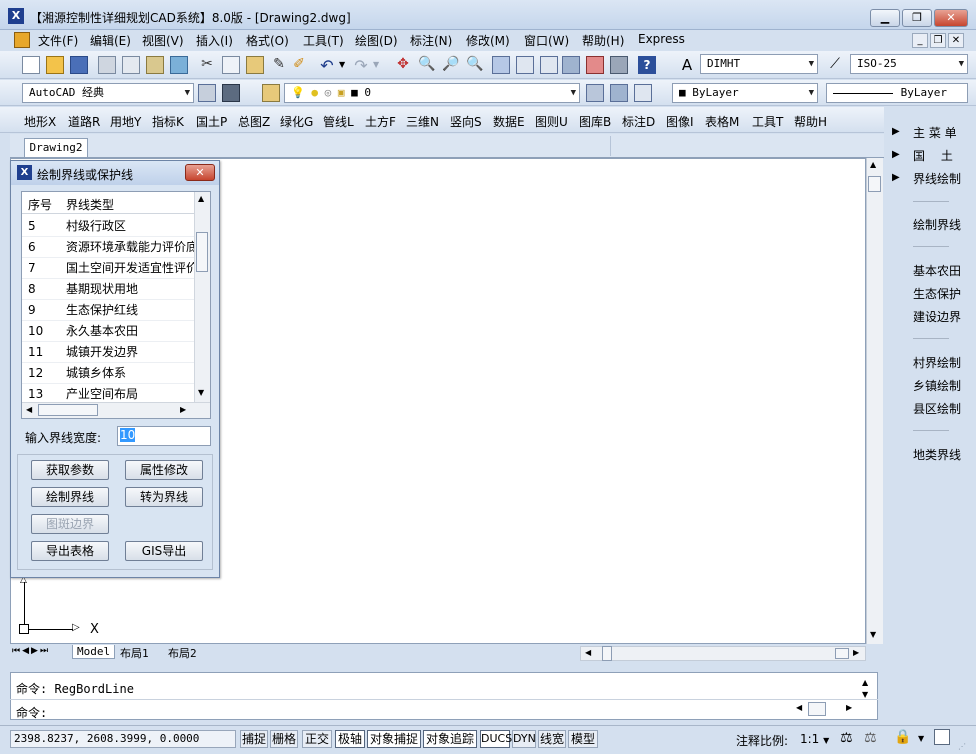 The height and width of the screenshot is (754, 976). Describe the element at coordinates (183, 409) in the screenshot. I see `scroll-right-icon: ▶` at that location.